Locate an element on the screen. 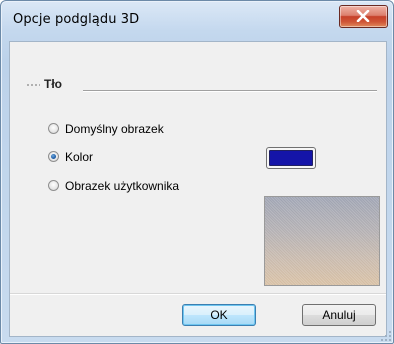 This screenshot has width=394, height=344. color-picker-button is located at coordinates (291, 158).